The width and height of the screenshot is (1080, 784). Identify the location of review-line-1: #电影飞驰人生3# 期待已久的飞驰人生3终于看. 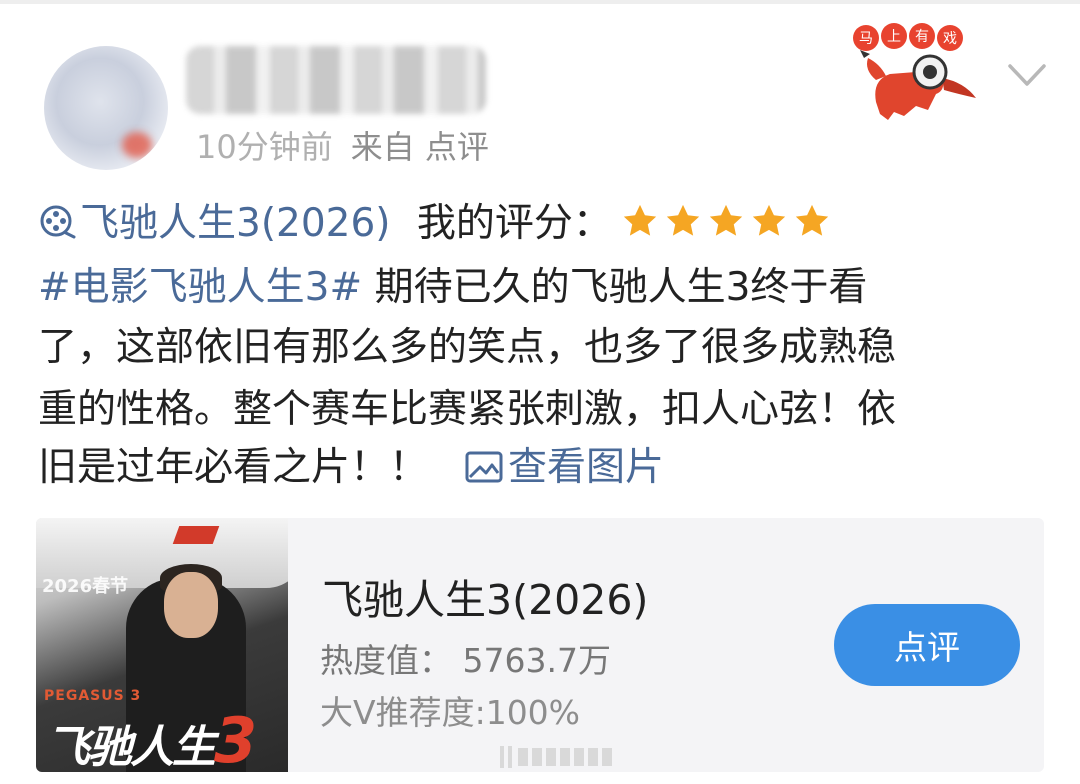
(452, 288).